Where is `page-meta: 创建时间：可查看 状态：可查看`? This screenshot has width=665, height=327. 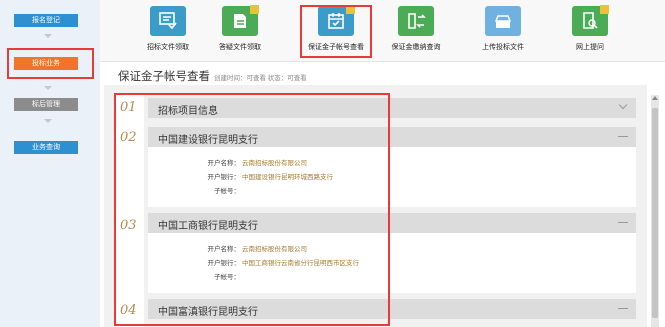 page-meta: 创建时间：可查看 状态：可查看 is located at coordinates (260, 78).